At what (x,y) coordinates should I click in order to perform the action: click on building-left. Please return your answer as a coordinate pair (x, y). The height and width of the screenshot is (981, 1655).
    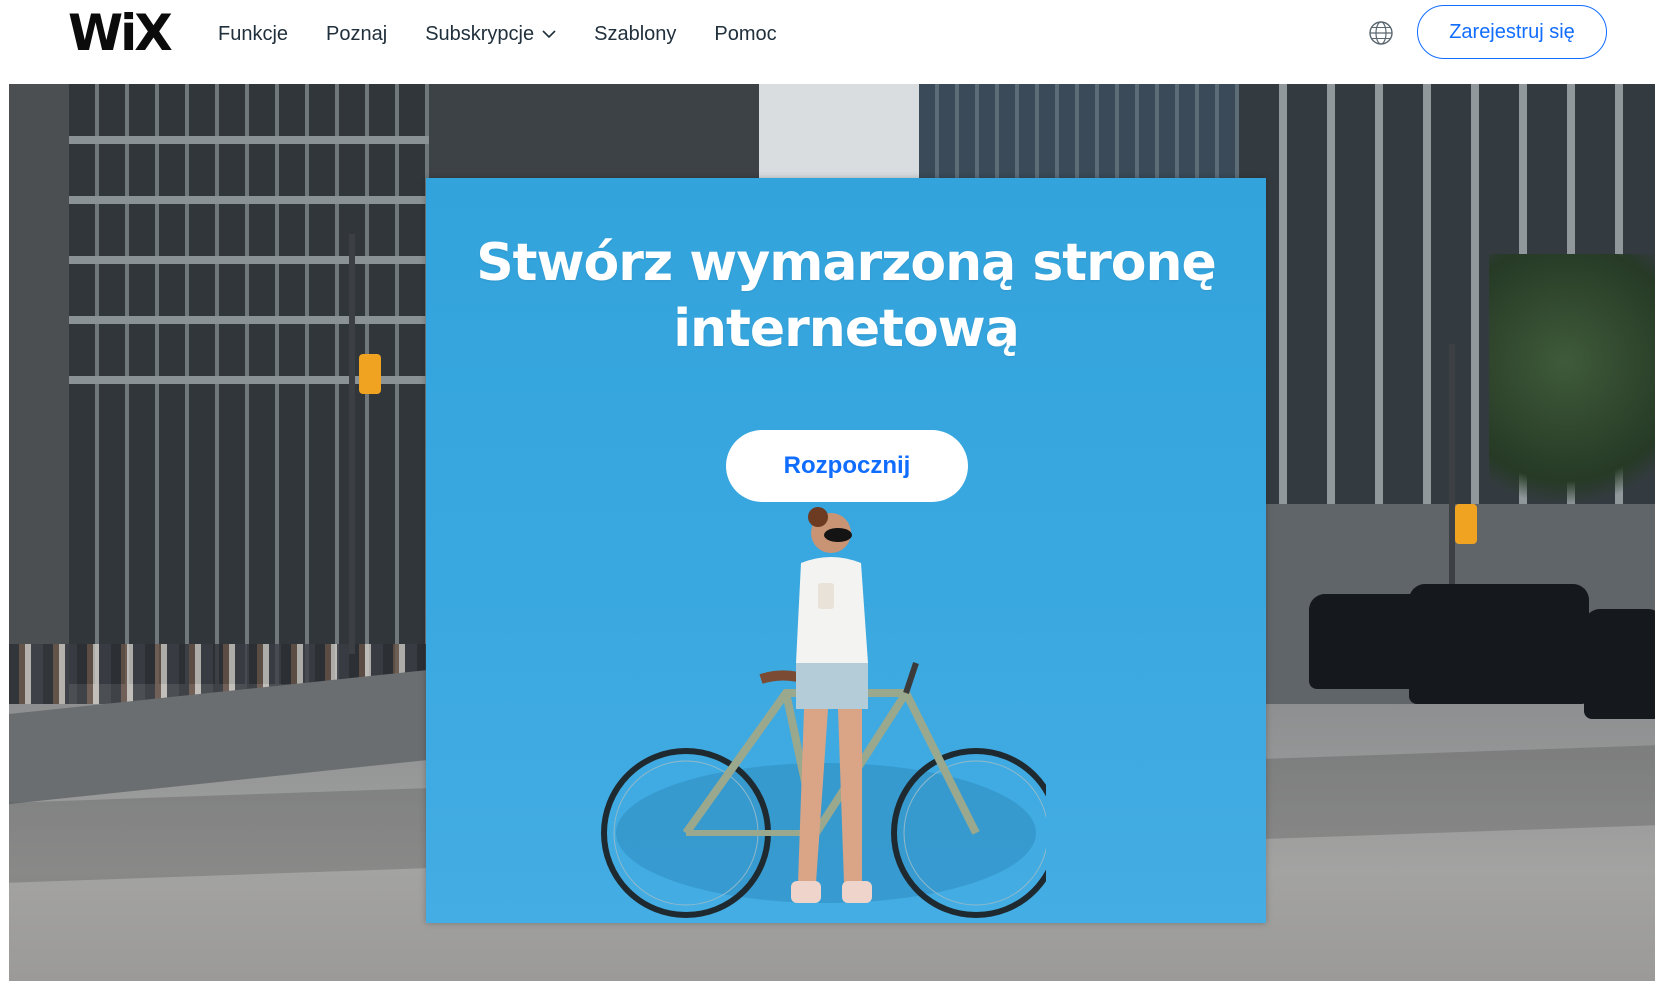
    Looking at the image, I should click on (39, 394).